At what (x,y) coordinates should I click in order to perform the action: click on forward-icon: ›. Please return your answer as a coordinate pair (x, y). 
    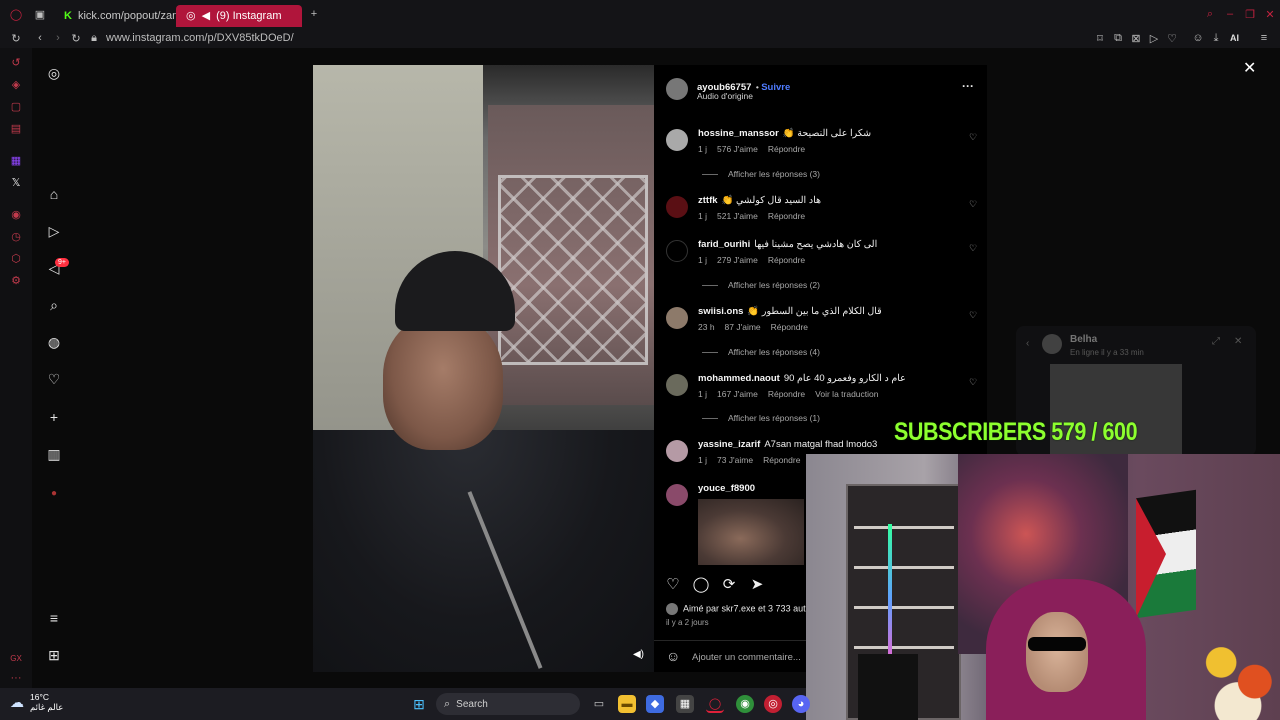
    Looking at the image, I should click on (58, 38).